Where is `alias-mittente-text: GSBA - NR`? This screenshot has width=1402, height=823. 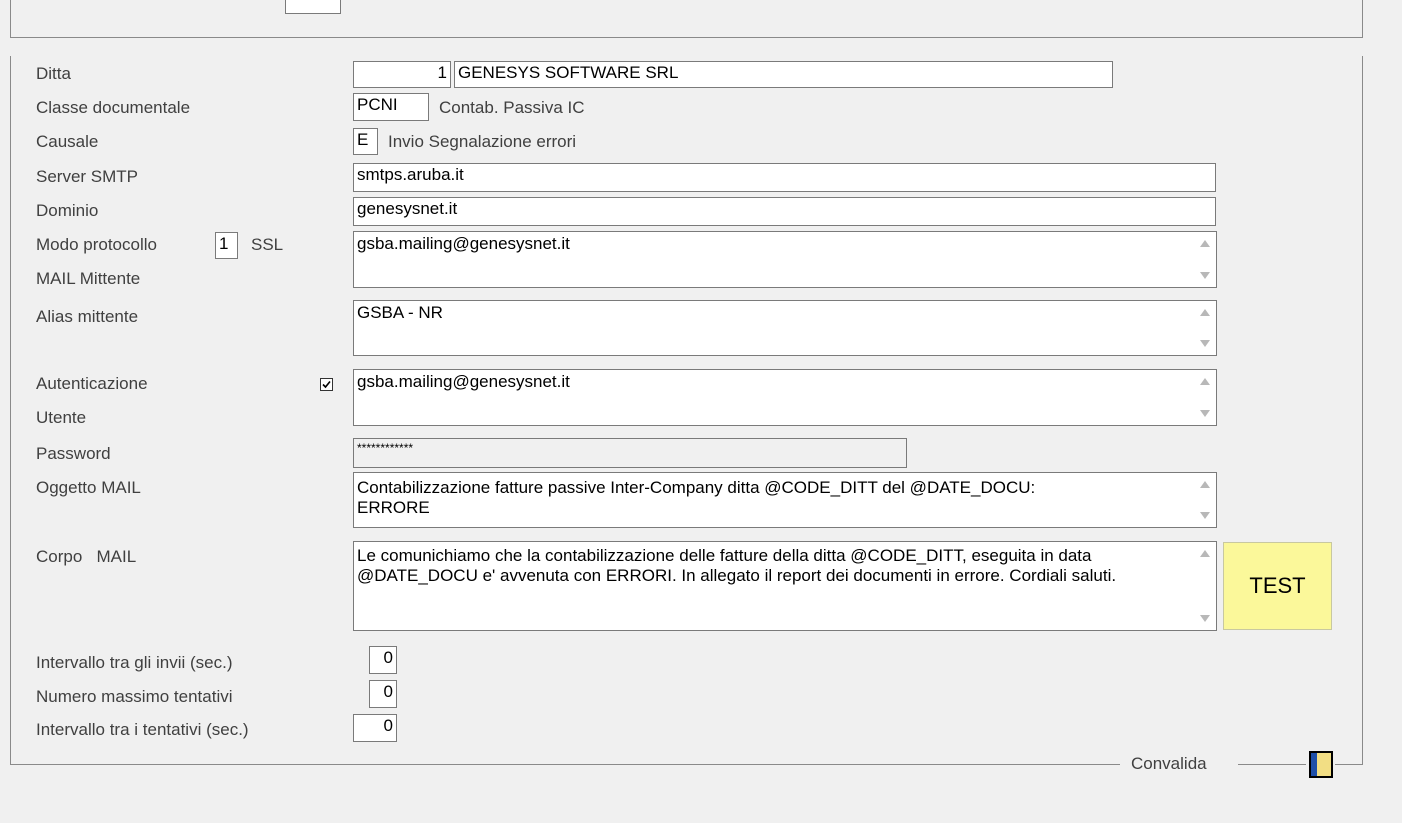
alias-mittente-text: GSBA - NR is located at coordinates (400, 312).